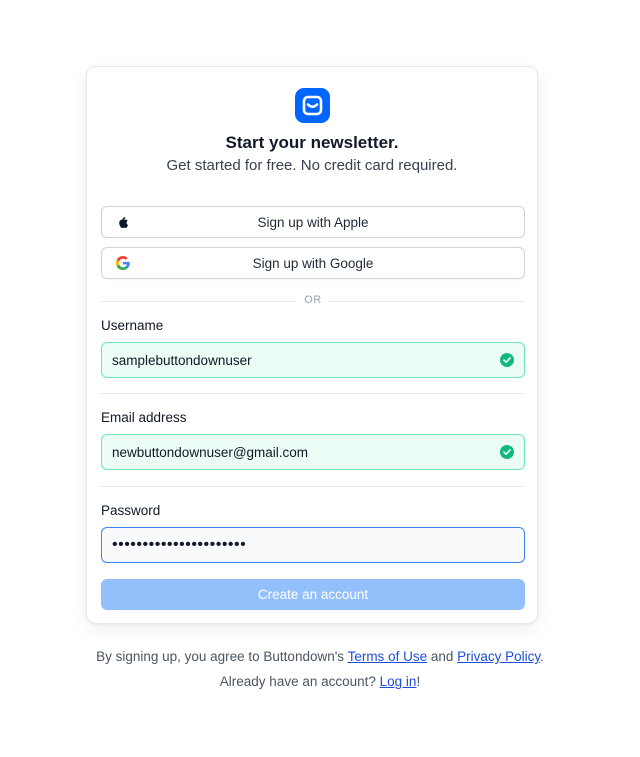 The height and width of the screenshot is (757, 640). What do you see at coordinates (132, 325) in the screenshot?
I see `username-label: Username` at bounding box center [132, 325].